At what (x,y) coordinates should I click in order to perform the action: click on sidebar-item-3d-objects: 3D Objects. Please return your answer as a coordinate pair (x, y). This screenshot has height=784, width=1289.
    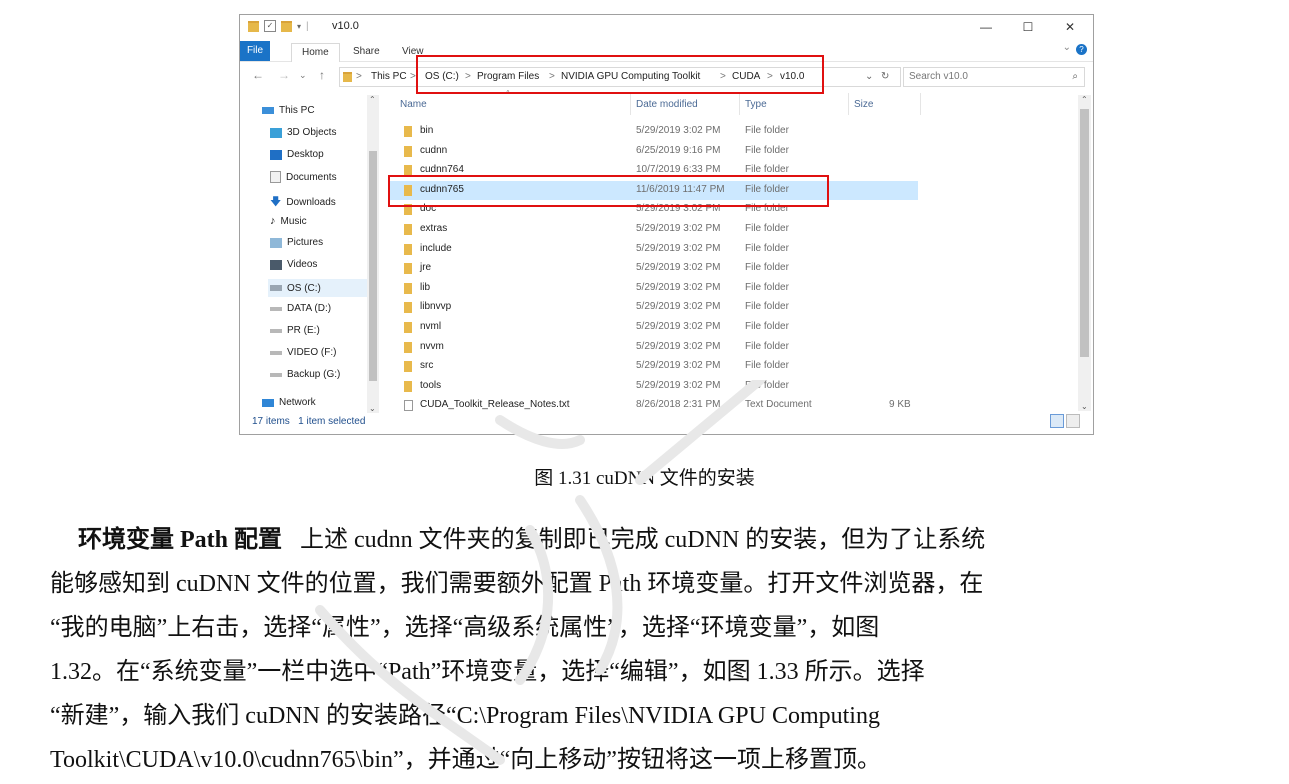
    Looking at the image, I should click on (303, 132).